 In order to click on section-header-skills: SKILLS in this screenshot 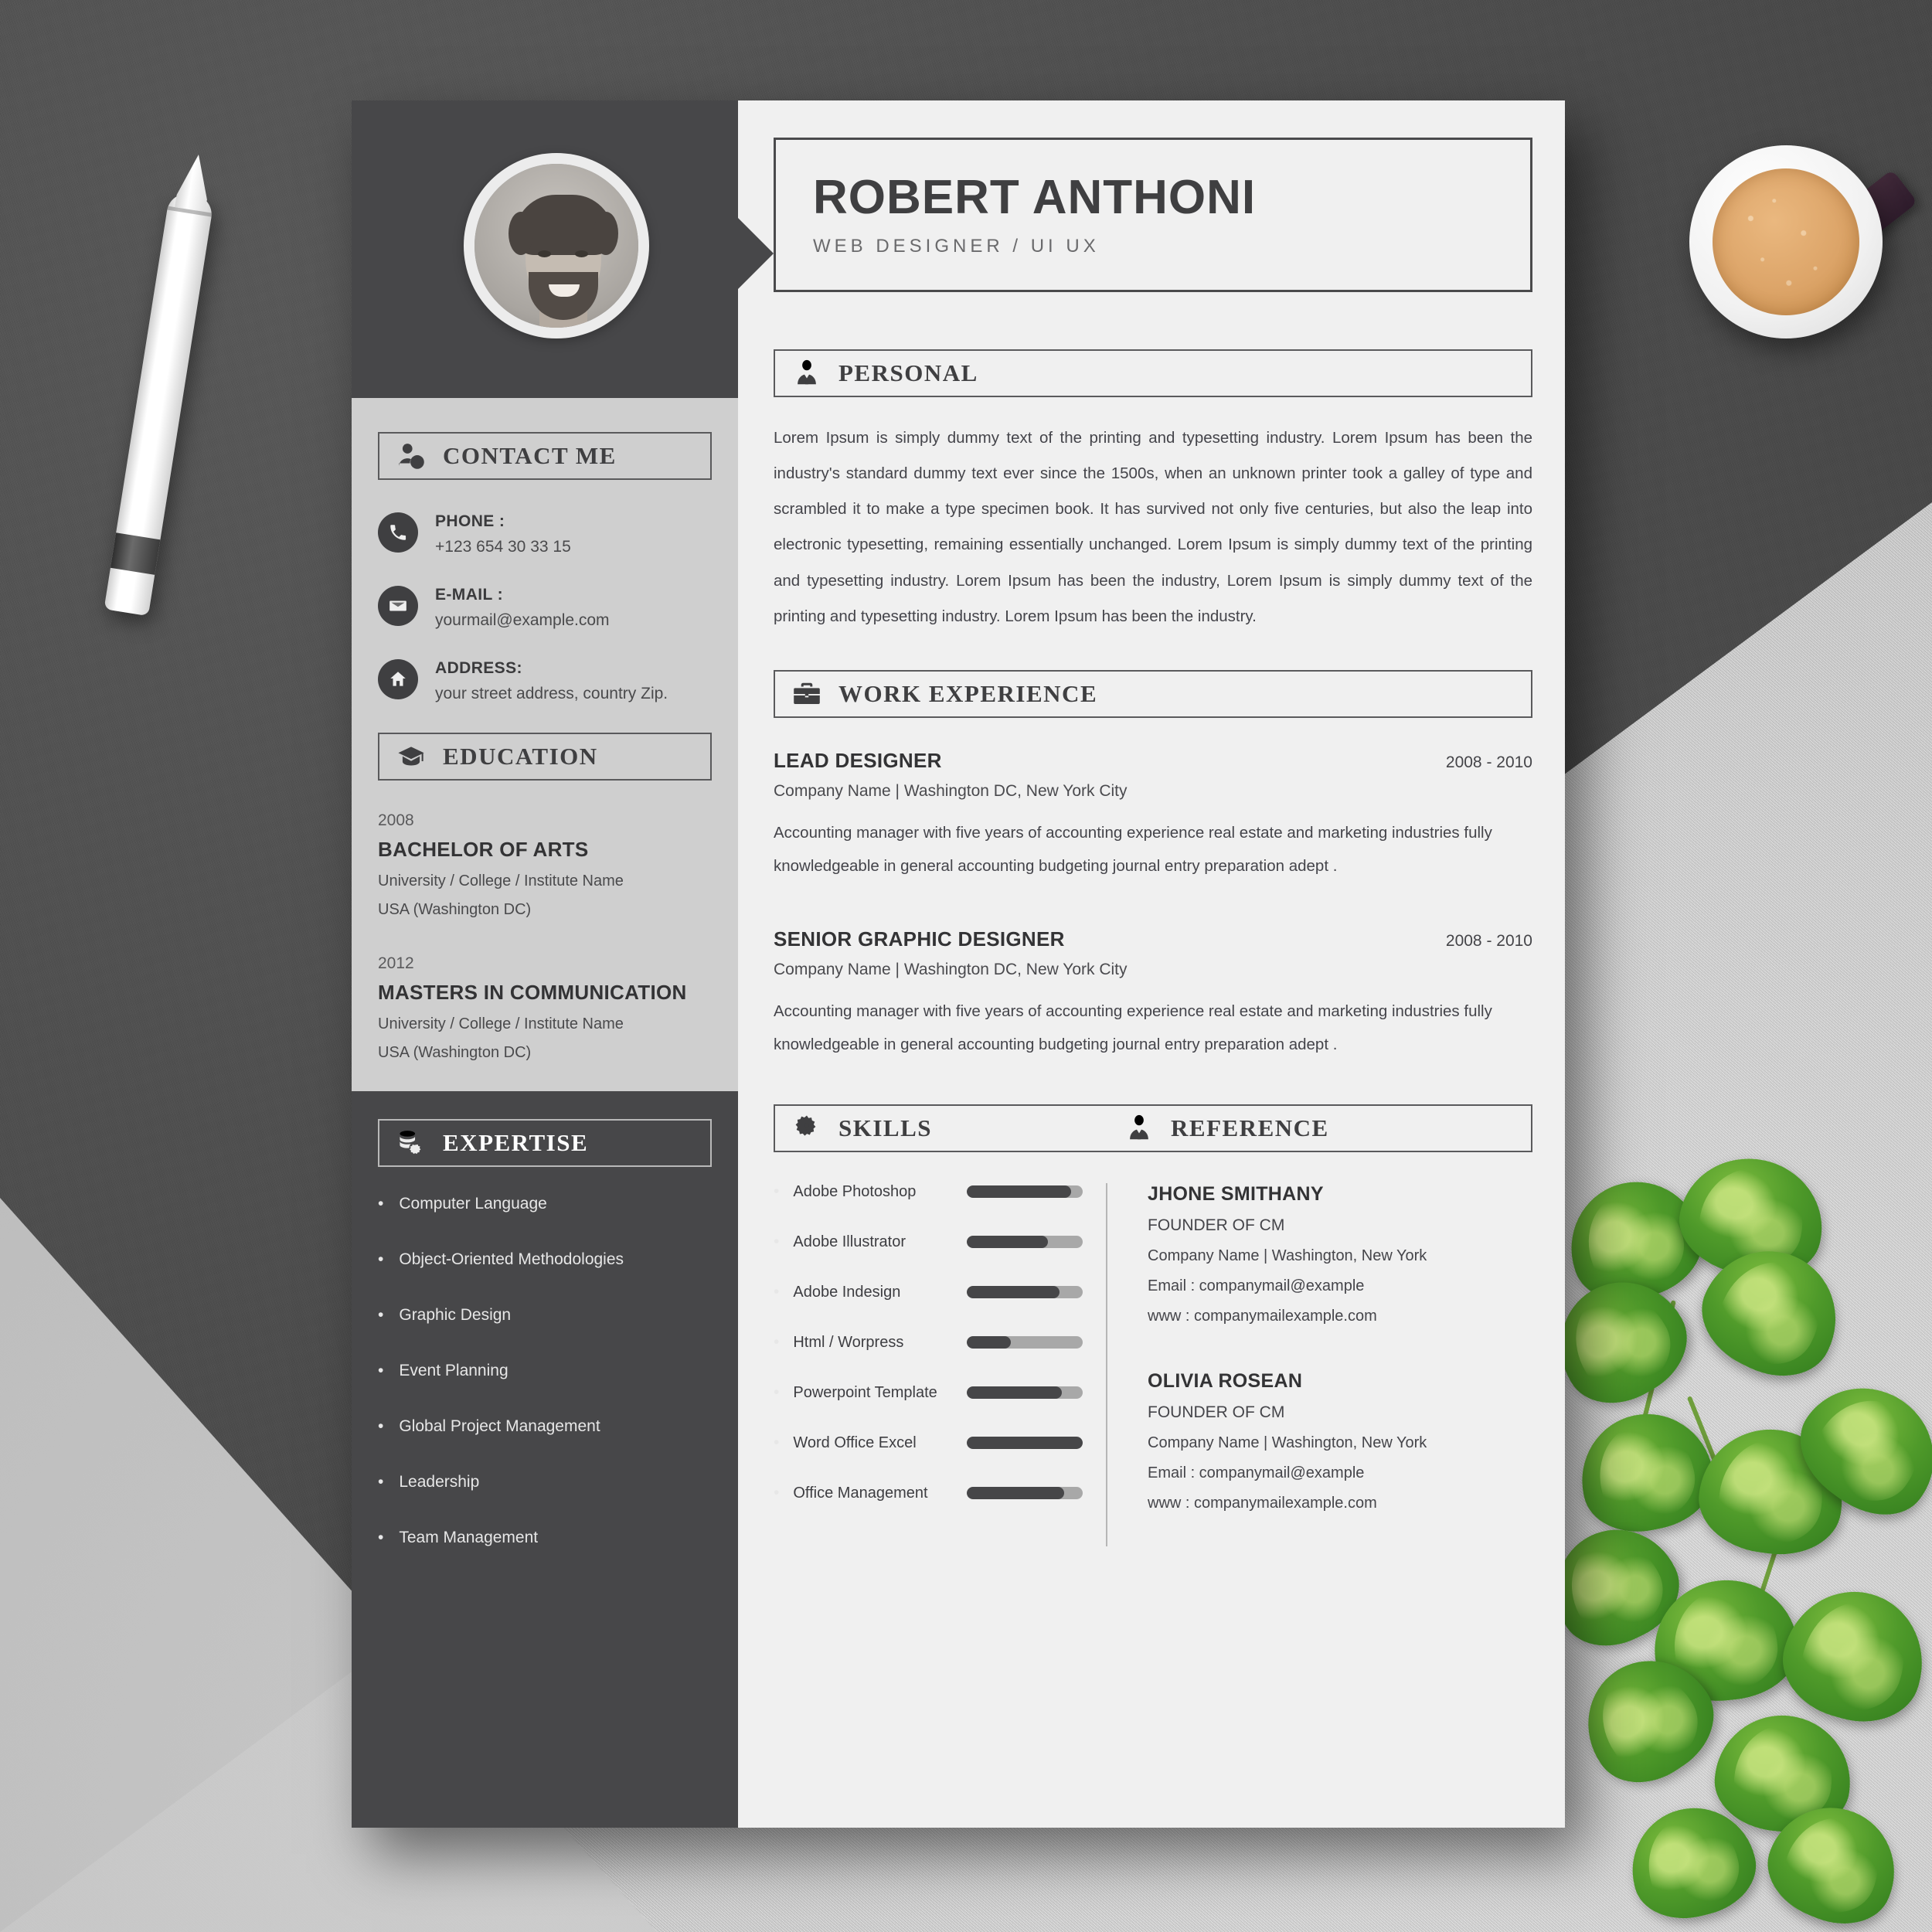, I will do `click(941, 1128)`.